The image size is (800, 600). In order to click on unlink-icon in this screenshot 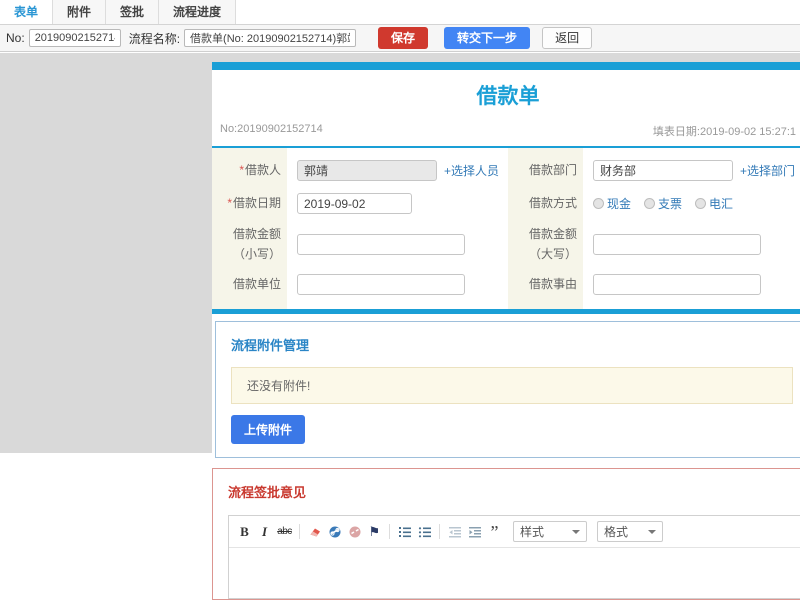, I will do `click(354, 531)`.